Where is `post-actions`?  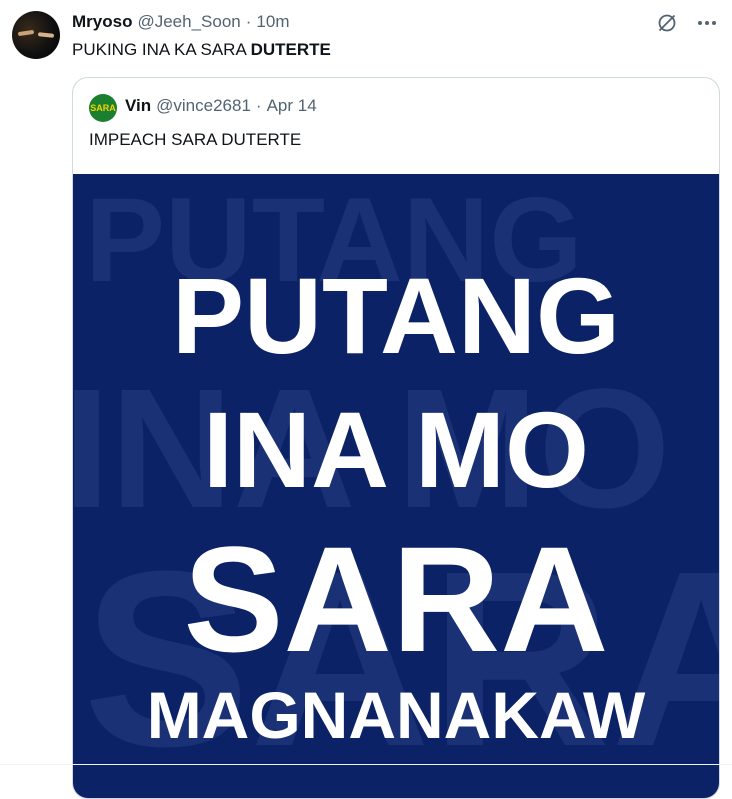 post-actions is located at coordinates (687, 23).